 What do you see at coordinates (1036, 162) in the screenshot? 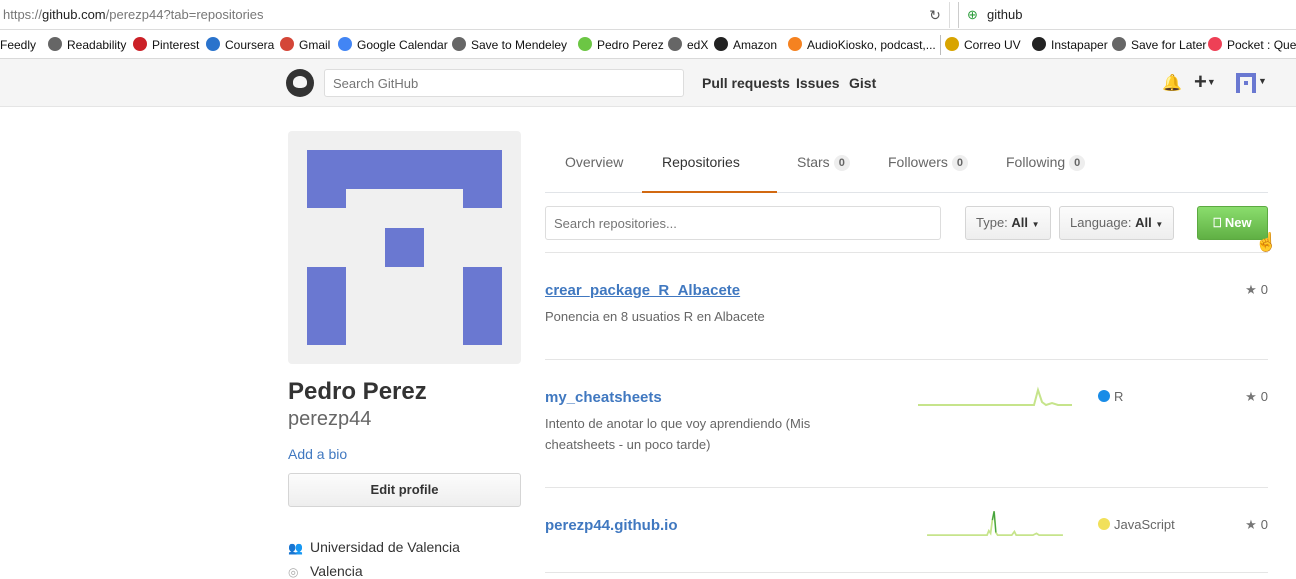
I see `tab-label: Following` at bounding box center [1036, 162].